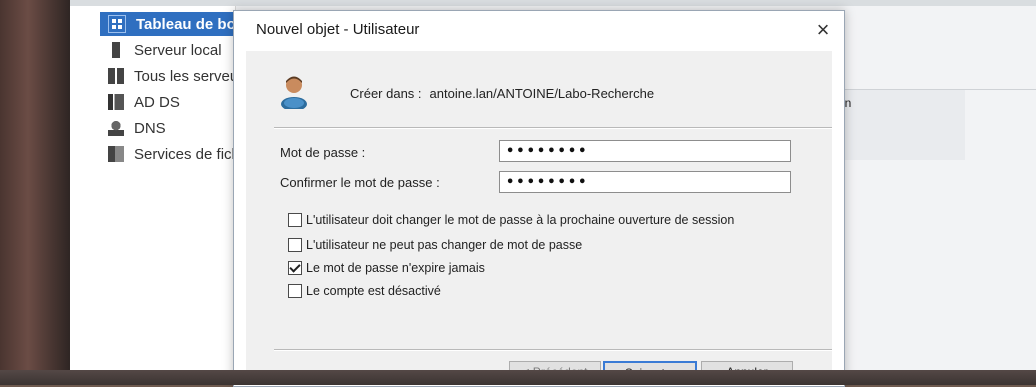 This screenshot has width=1036, height=387. I want to click on server-icon, so click(116, 50).